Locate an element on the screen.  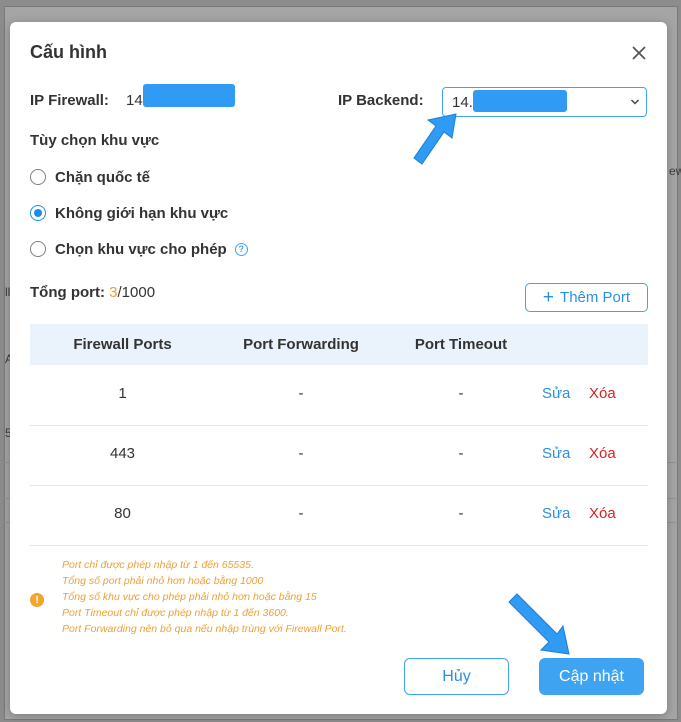
cancel-button: Hủy is located at coordinates (456, 676).